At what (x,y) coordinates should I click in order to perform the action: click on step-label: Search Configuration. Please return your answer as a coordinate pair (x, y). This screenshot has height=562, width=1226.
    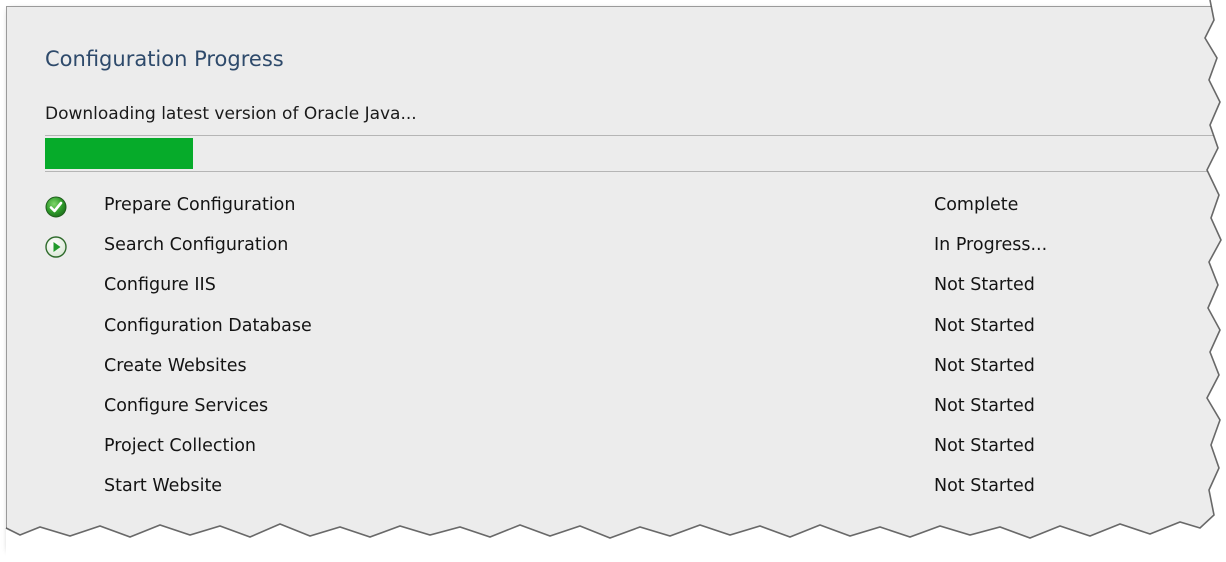
    Looking at the image, I should click on (196, 245).